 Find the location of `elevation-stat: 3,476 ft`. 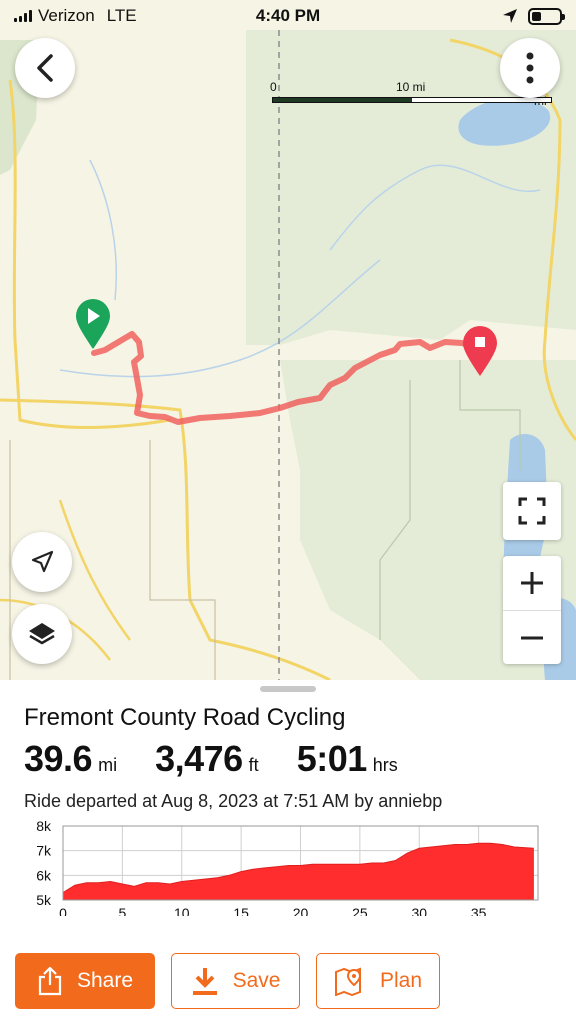

elevation-stat: 3,476 ft is located at coordinates (207, 759).